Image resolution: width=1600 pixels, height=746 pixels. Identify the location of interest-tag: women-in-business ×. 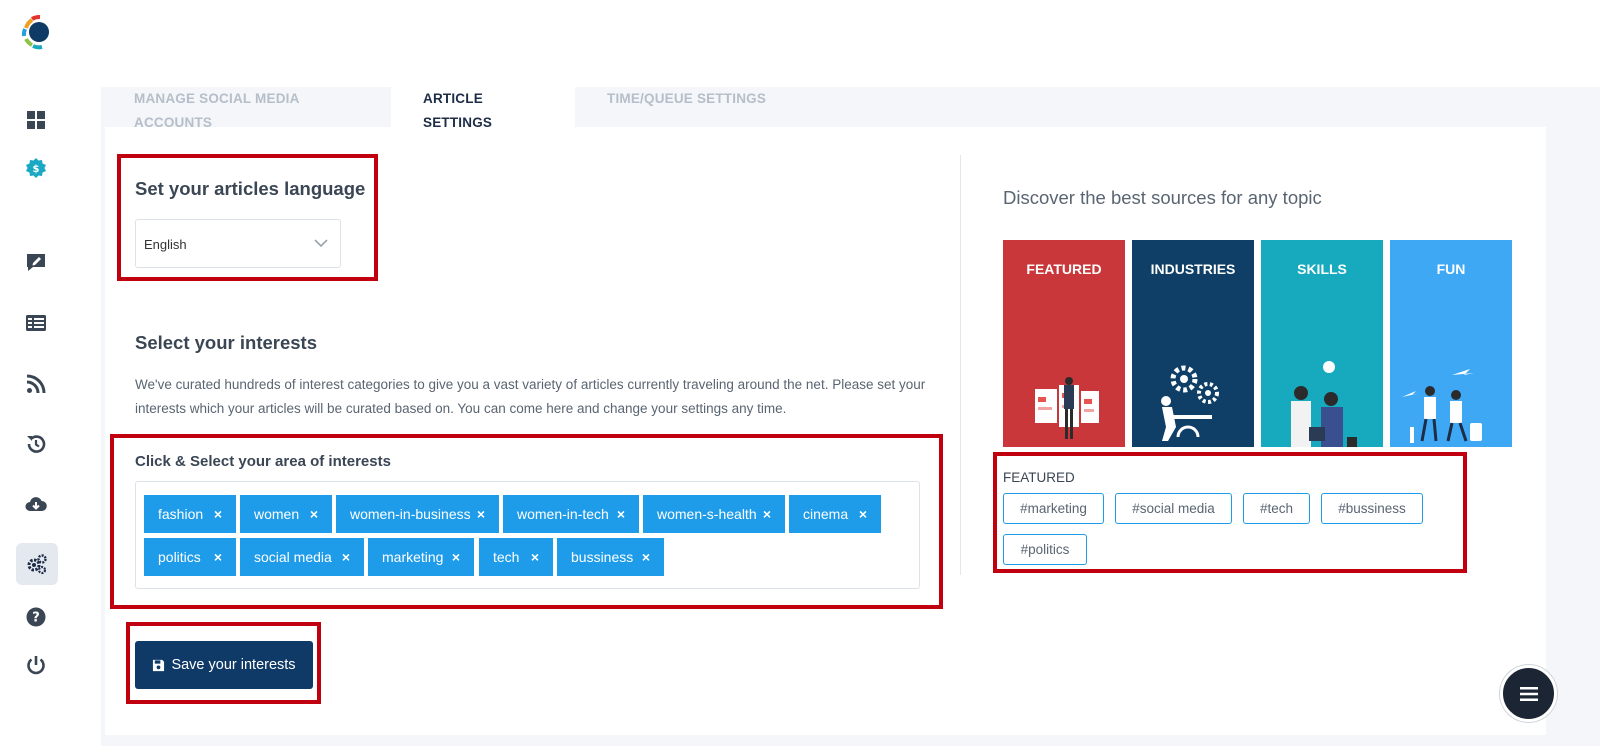
(417, 514).